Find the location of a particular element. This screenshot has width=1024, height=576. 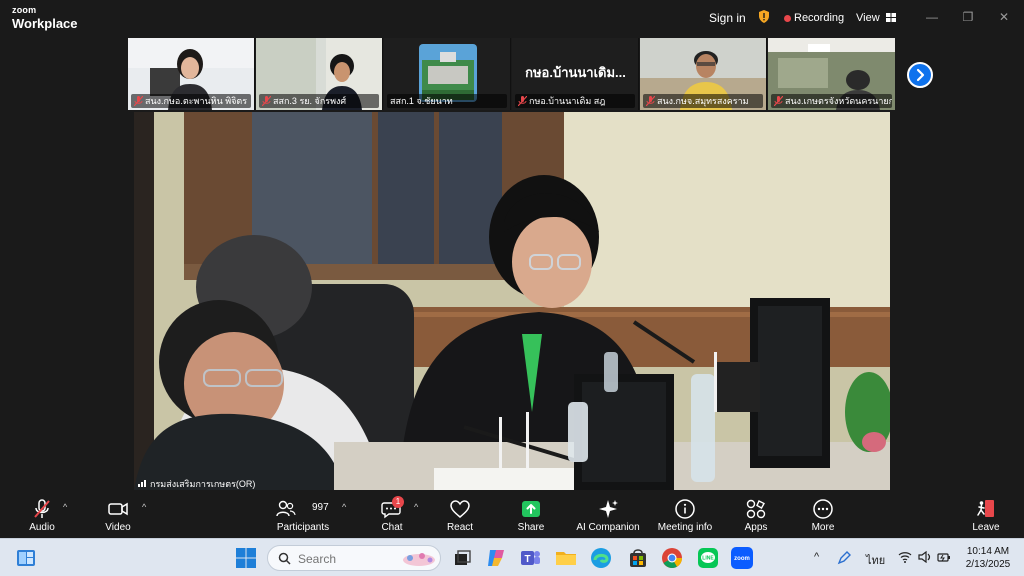

share-label: Share is located at coordinates (531, 527).